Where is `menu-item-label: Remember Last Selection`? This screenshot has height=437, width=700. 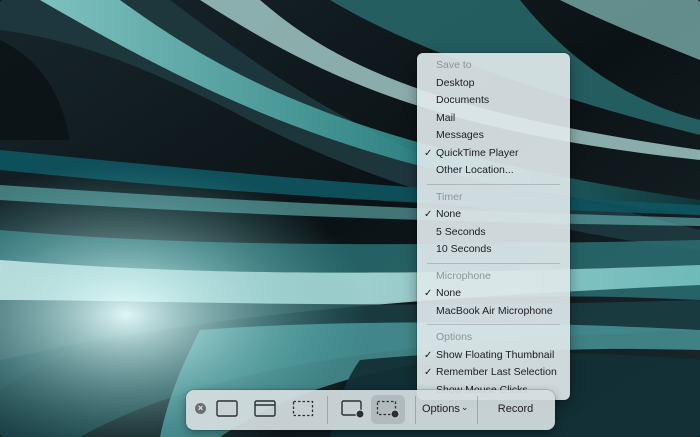
menu-item-label: Remember Last Selection is located at coordinates (496, 372).